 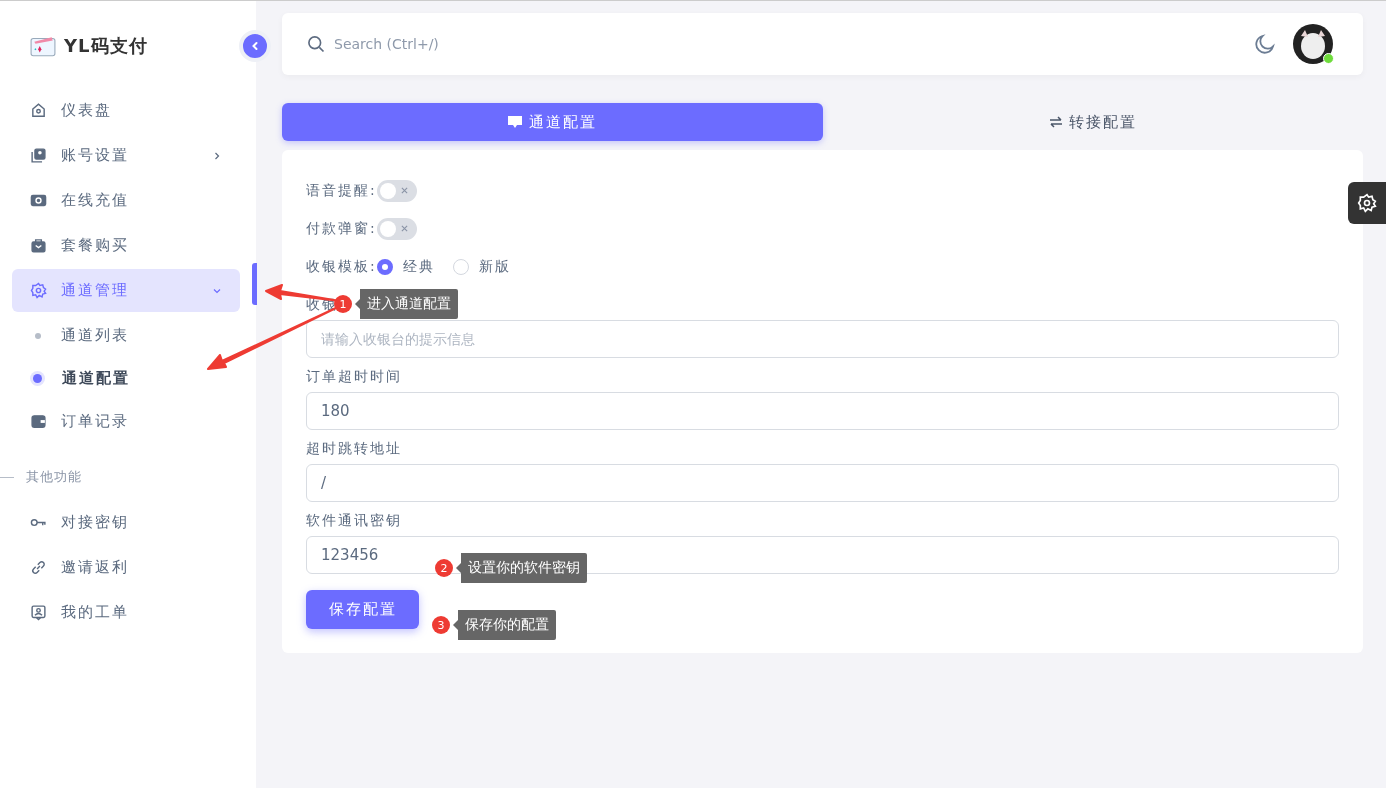 I want to click on menu-item: 在线充值, so click(x=126, y=200).